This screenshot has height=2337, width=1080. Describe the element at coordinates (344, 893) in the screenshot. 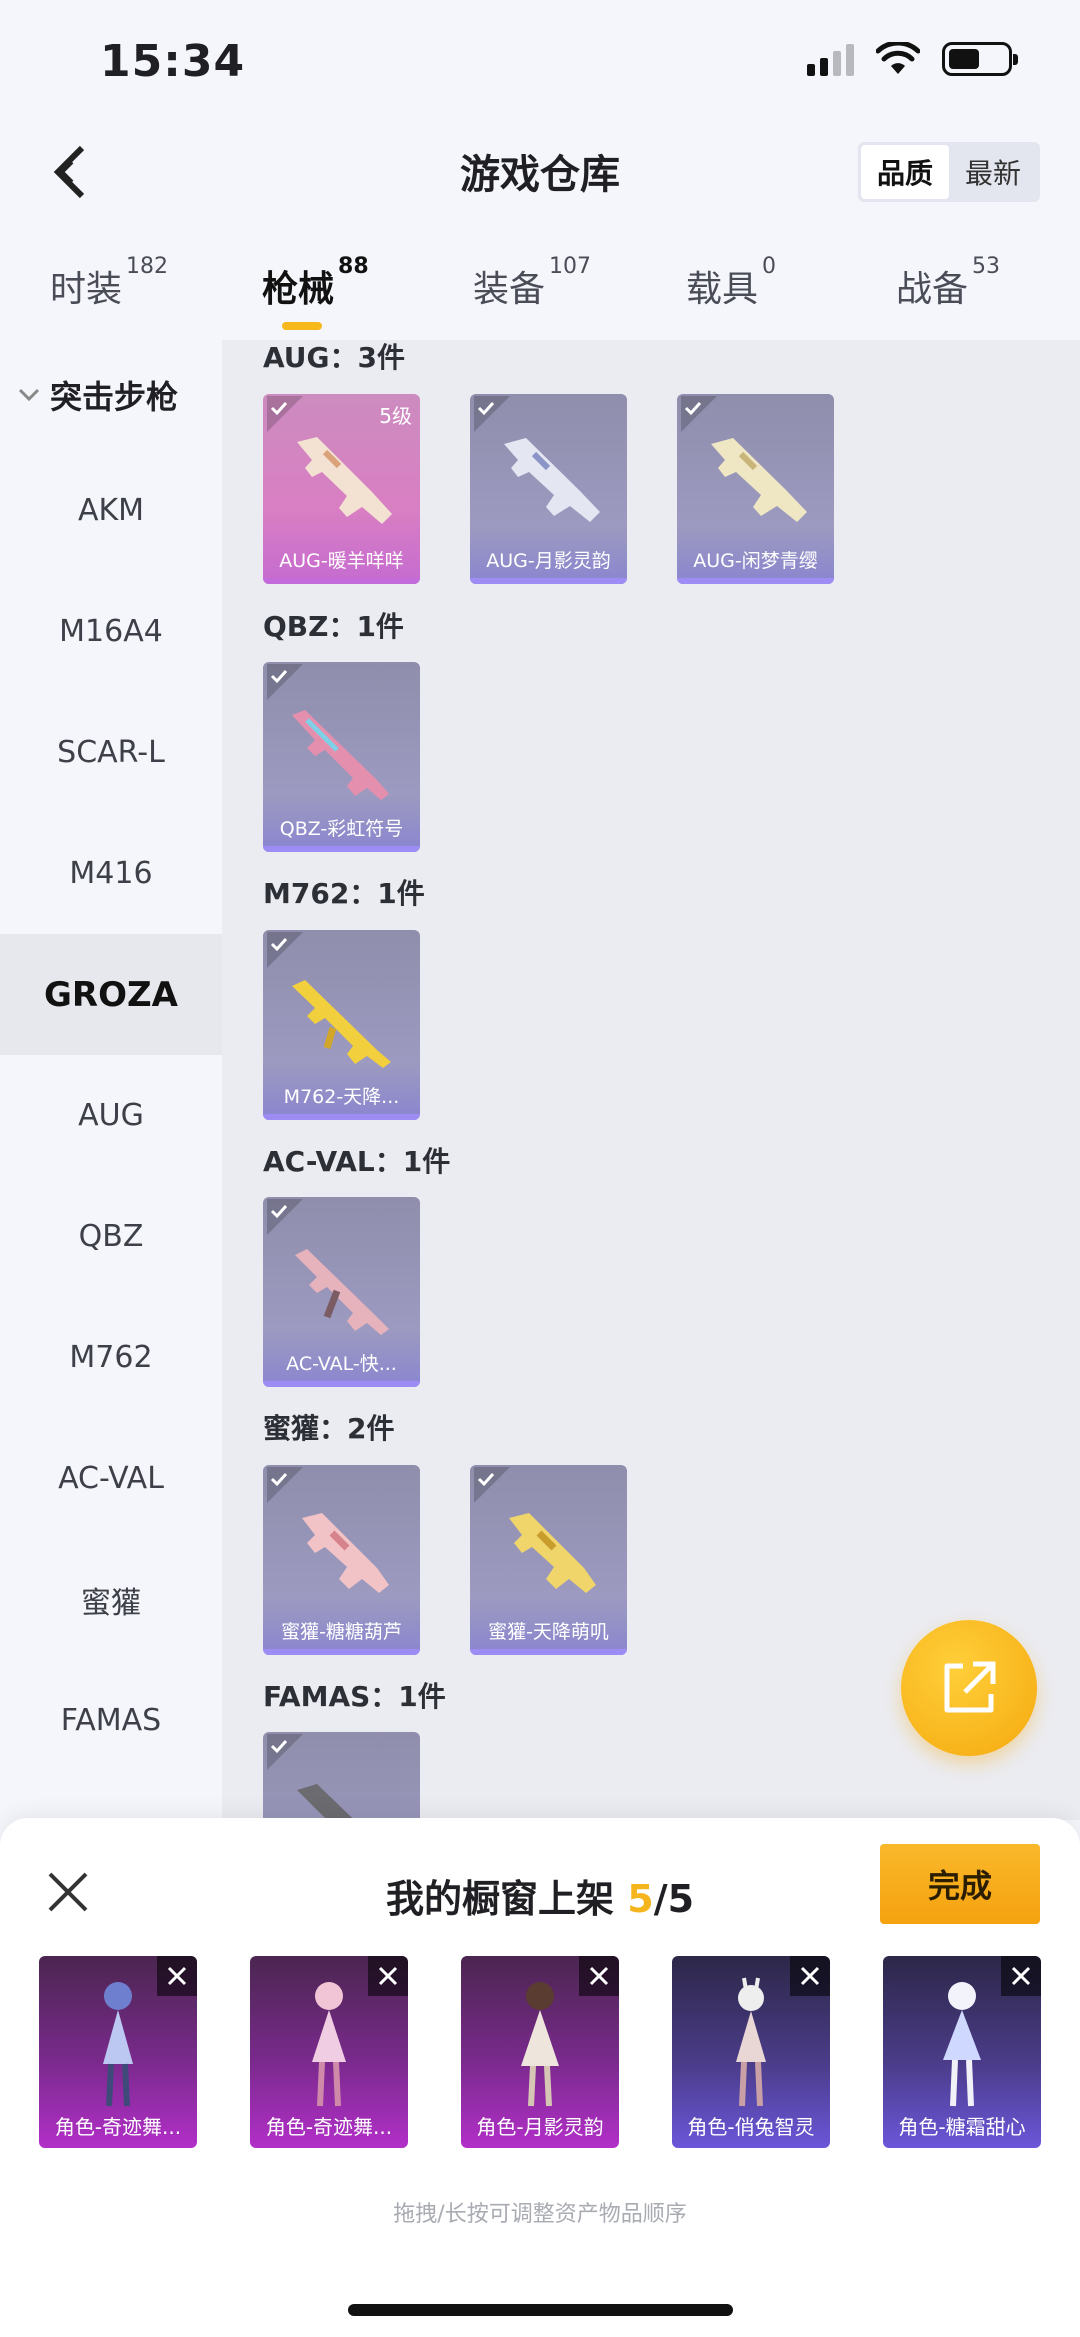

I see `section-title: M762：1件` at that location.